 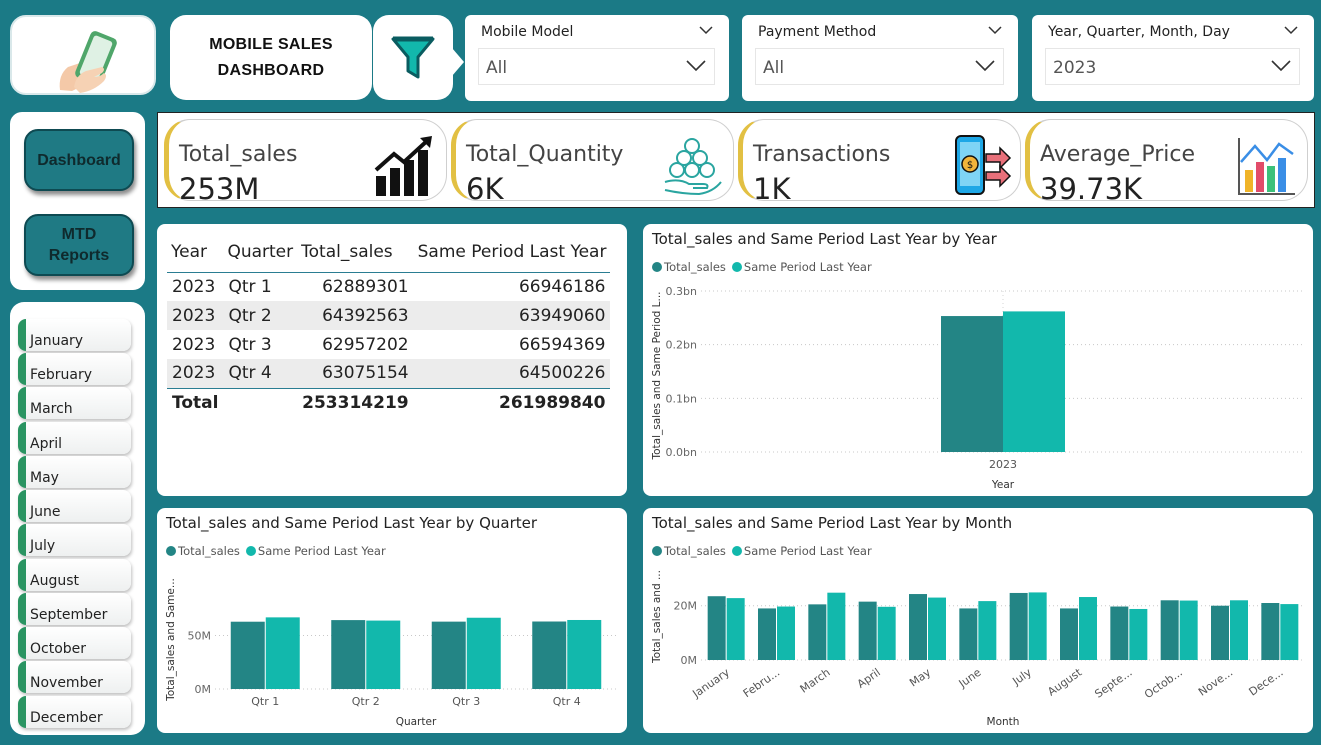 I want to click on total-last-year: 261989840, so click(x=512, y=402).